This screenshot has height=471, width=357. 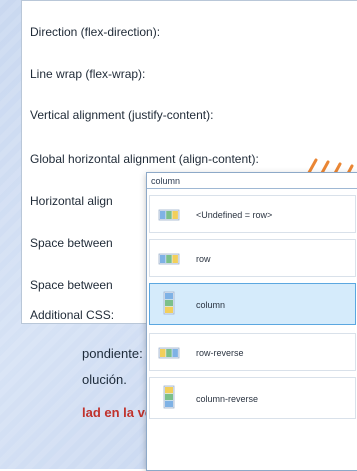 I want to click on dropdown-option-row-reverse: row-reverse, so click(x=252, y=352).